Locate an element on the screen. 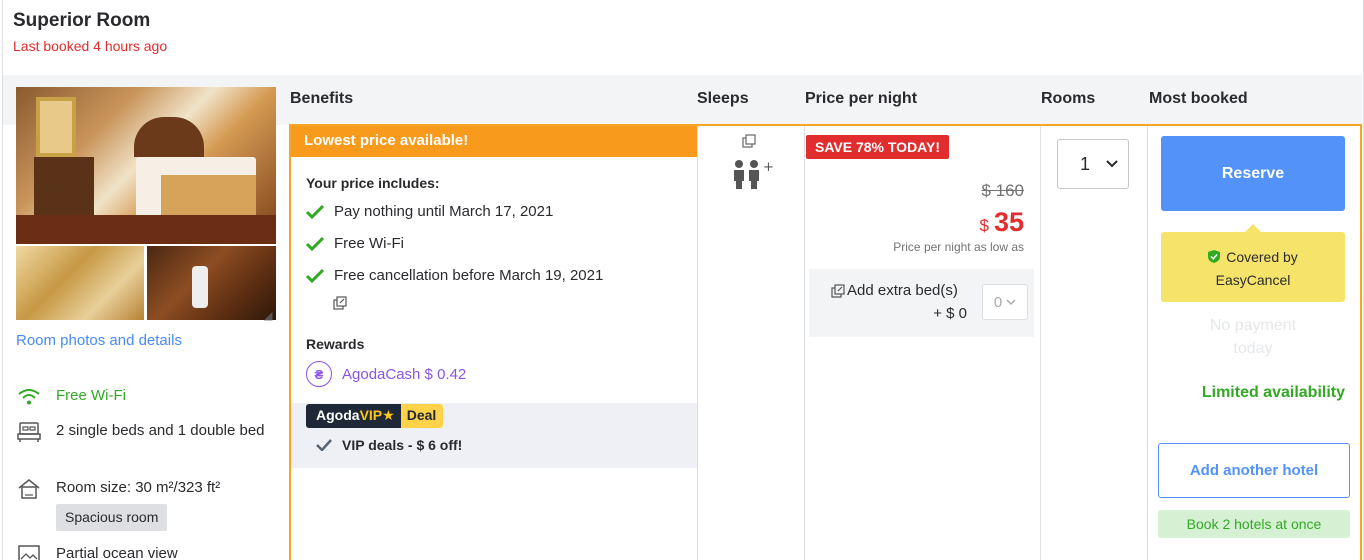 This screenshot has height=560, width=1364. room-size-icon is located at coordinates (29, 489).